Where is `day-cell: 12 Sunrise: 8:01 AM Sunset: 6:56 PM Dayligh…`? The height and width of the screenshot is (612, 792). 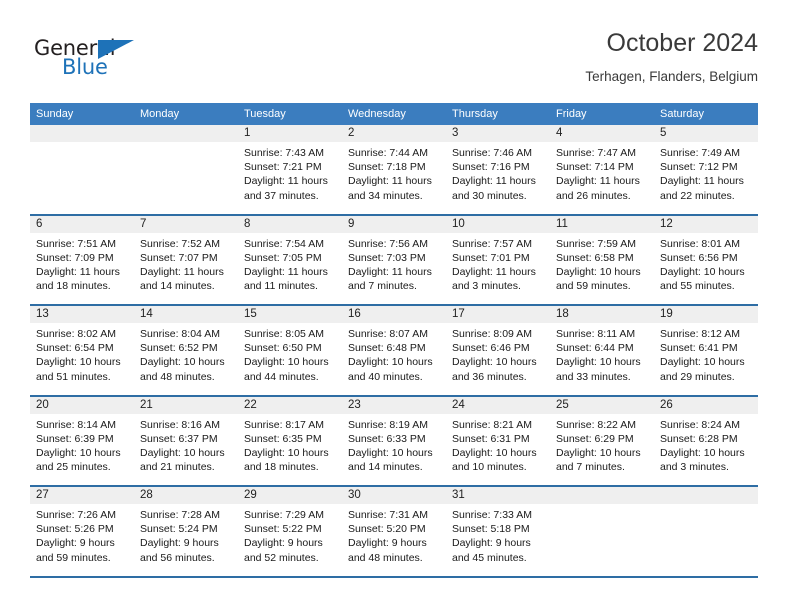
day-cell: 12 Sunrise: 8:01 AM Sunset: 6:56 PM Dayligh… is located at coordinates (706, 259).